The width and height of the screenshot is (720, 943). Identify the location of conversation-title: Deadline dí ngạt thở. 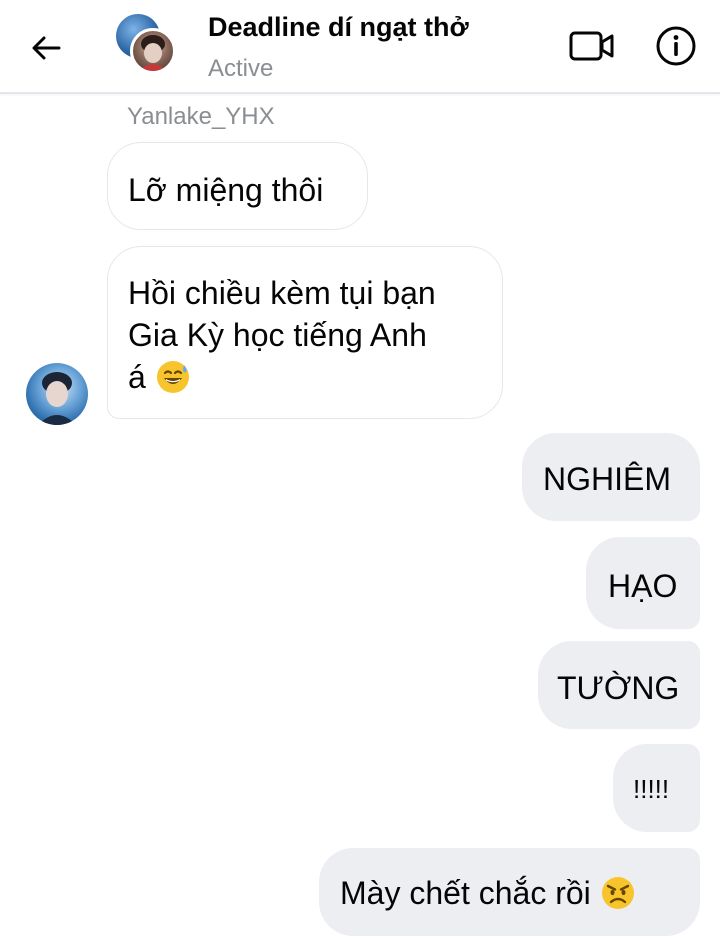
(338, 27).